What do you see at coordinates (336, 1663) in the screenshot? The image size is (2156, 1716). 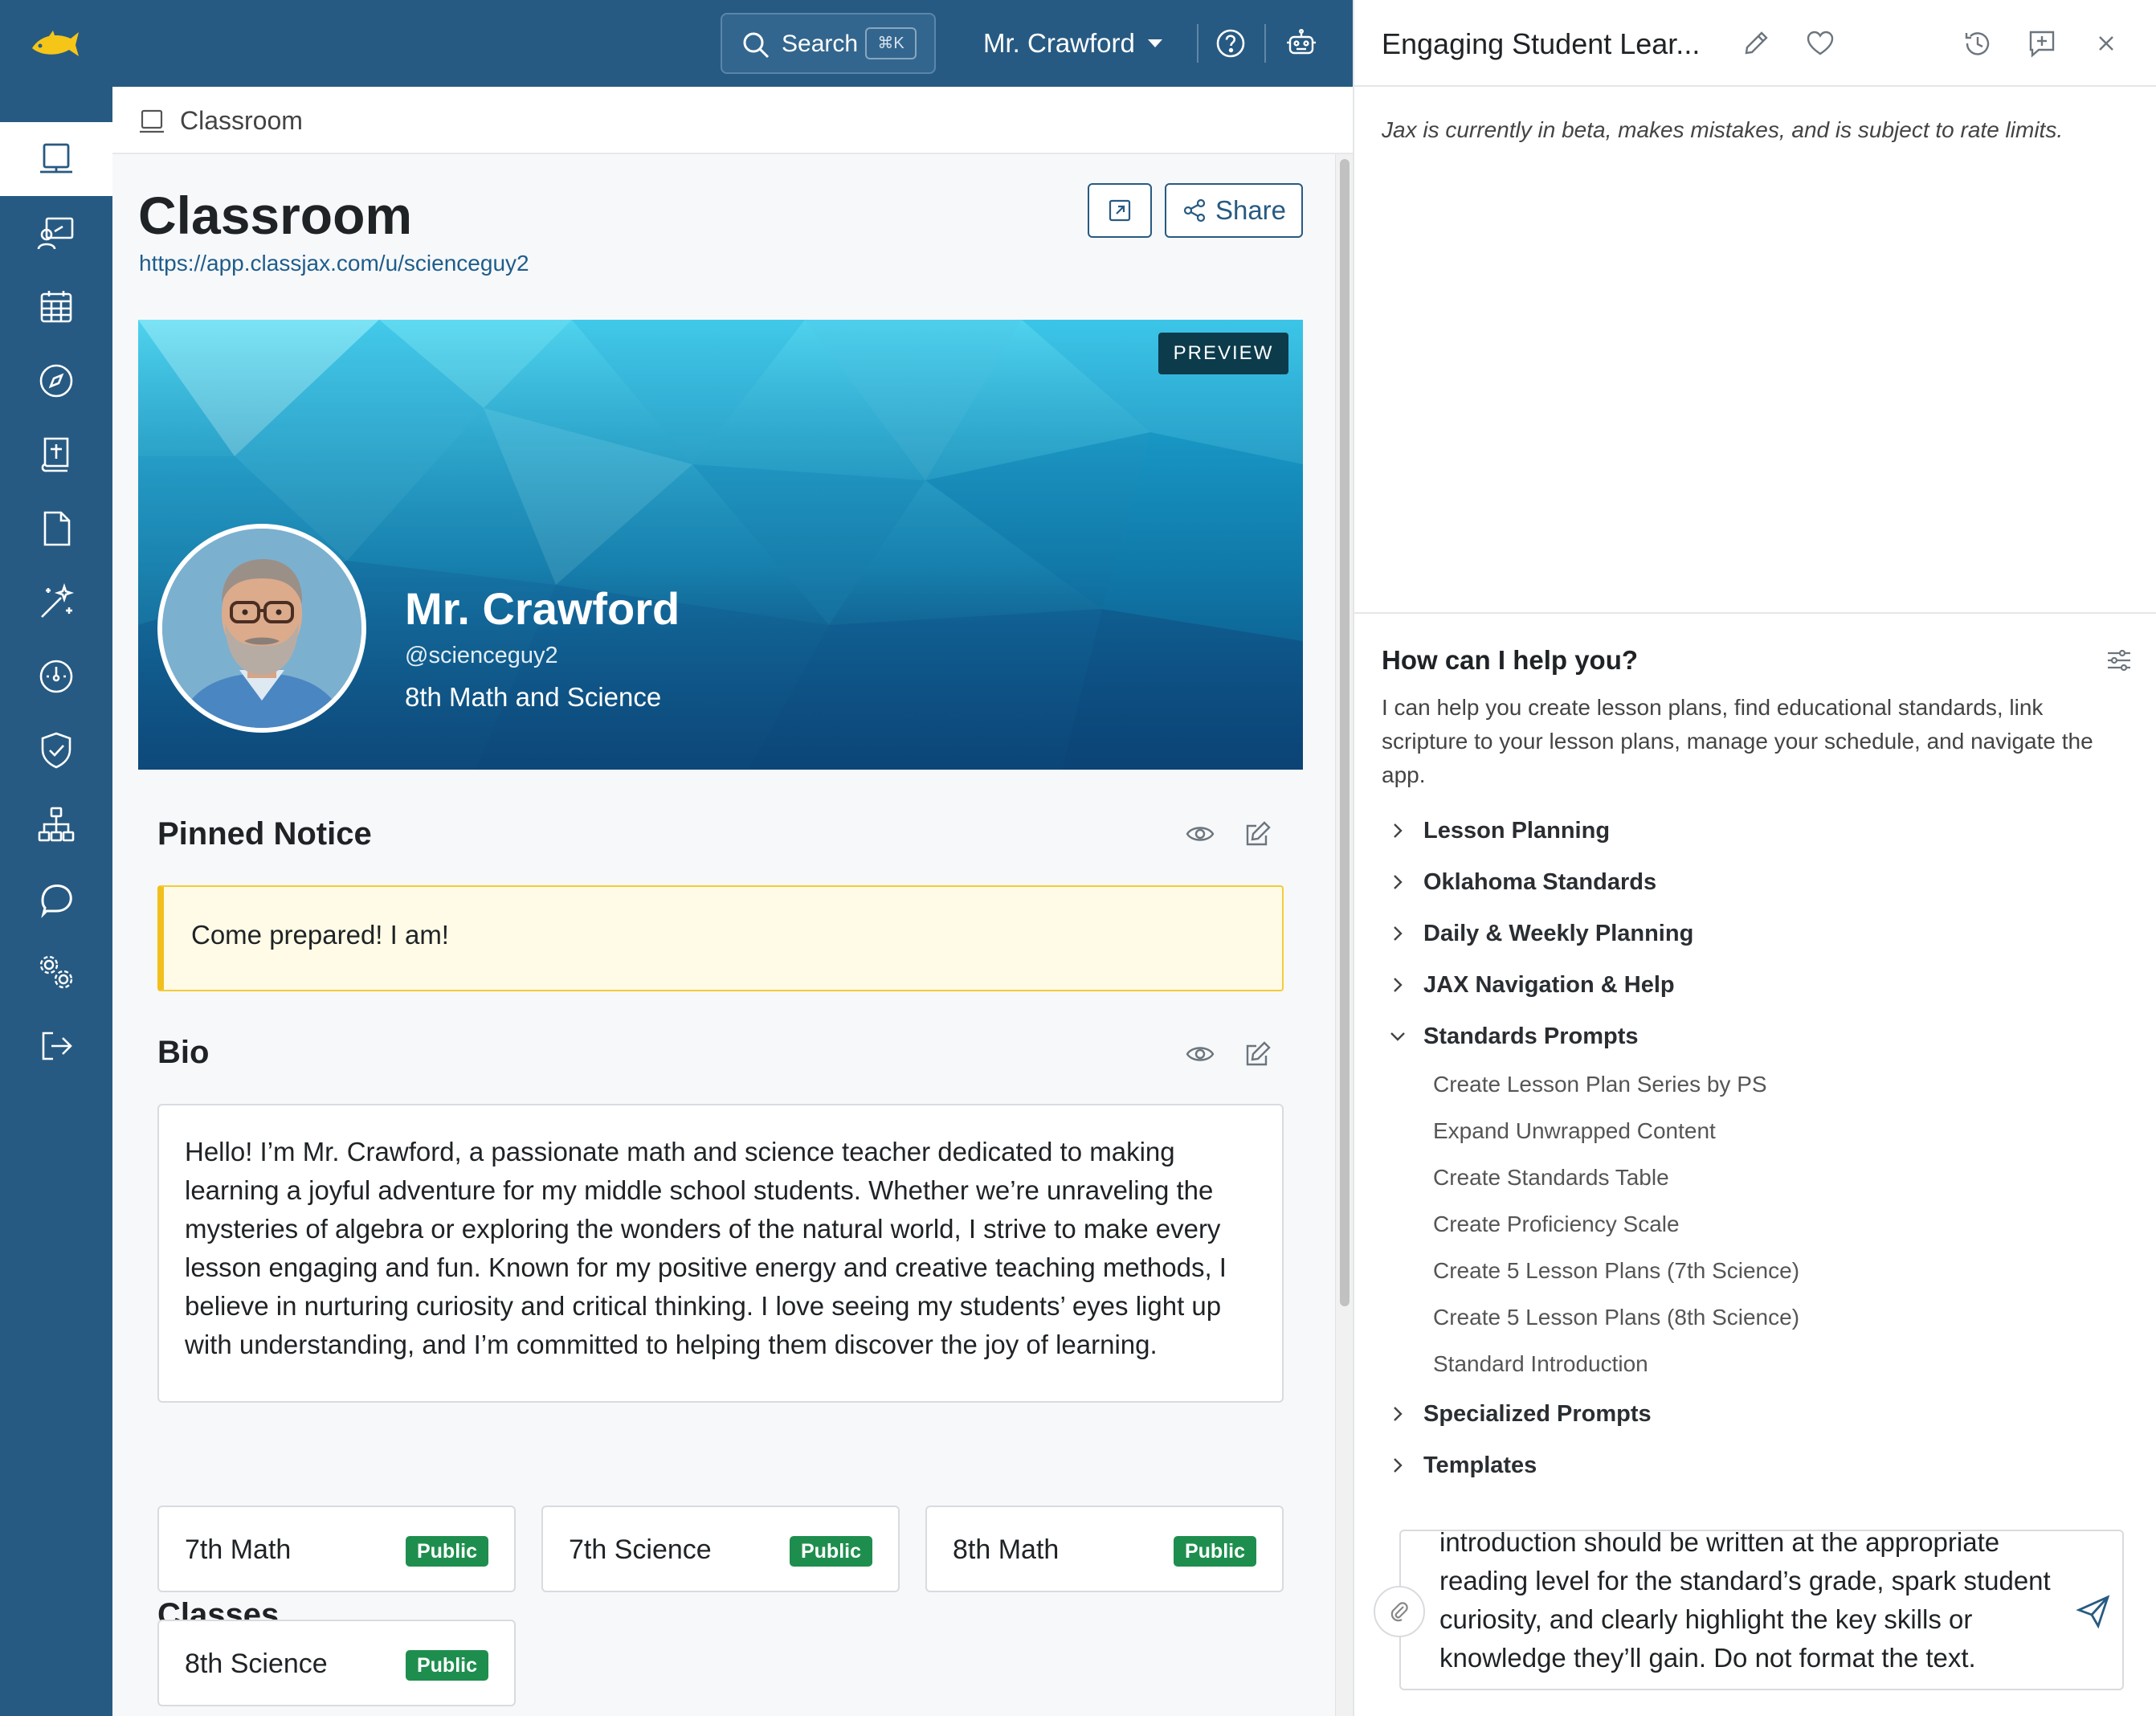 I see `class-card-8th-science: 8th Science Public` at bounding box center [336, 1663].